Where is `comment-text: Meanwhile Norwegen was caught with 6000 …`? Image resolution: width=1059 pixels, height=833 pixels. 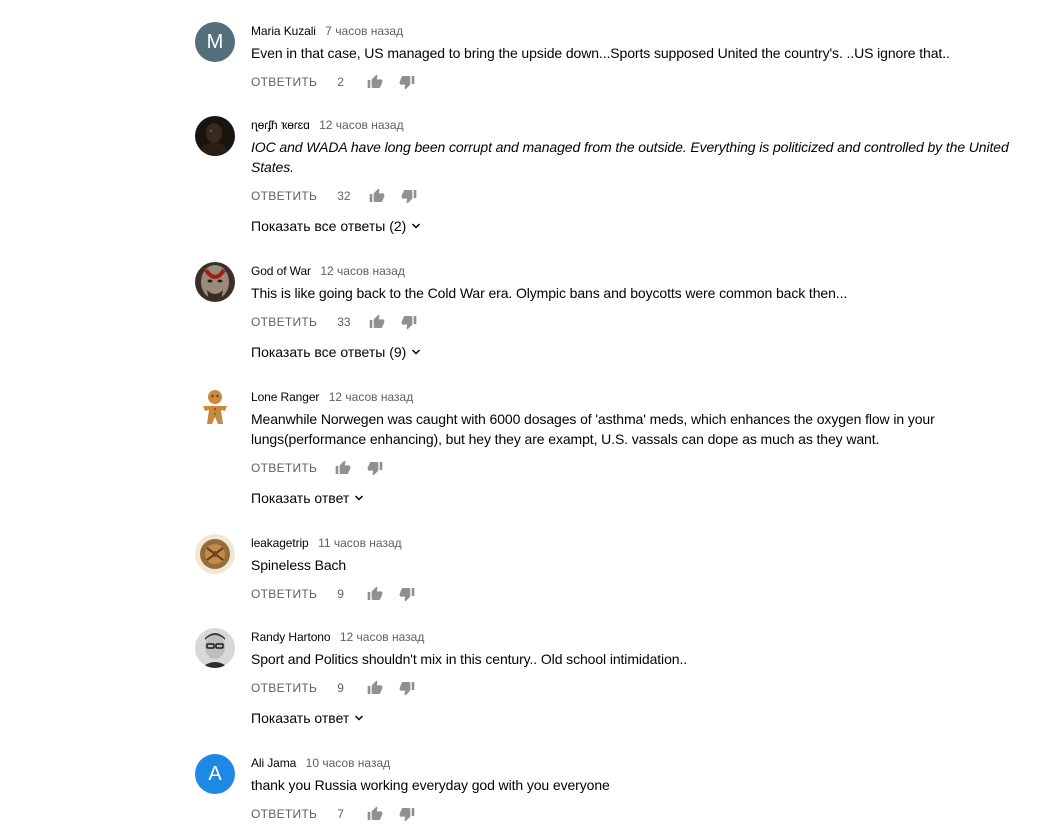 comment-text: Meanwhile Norwegen was caught with 6000 … is located at coordinates (593, 429).